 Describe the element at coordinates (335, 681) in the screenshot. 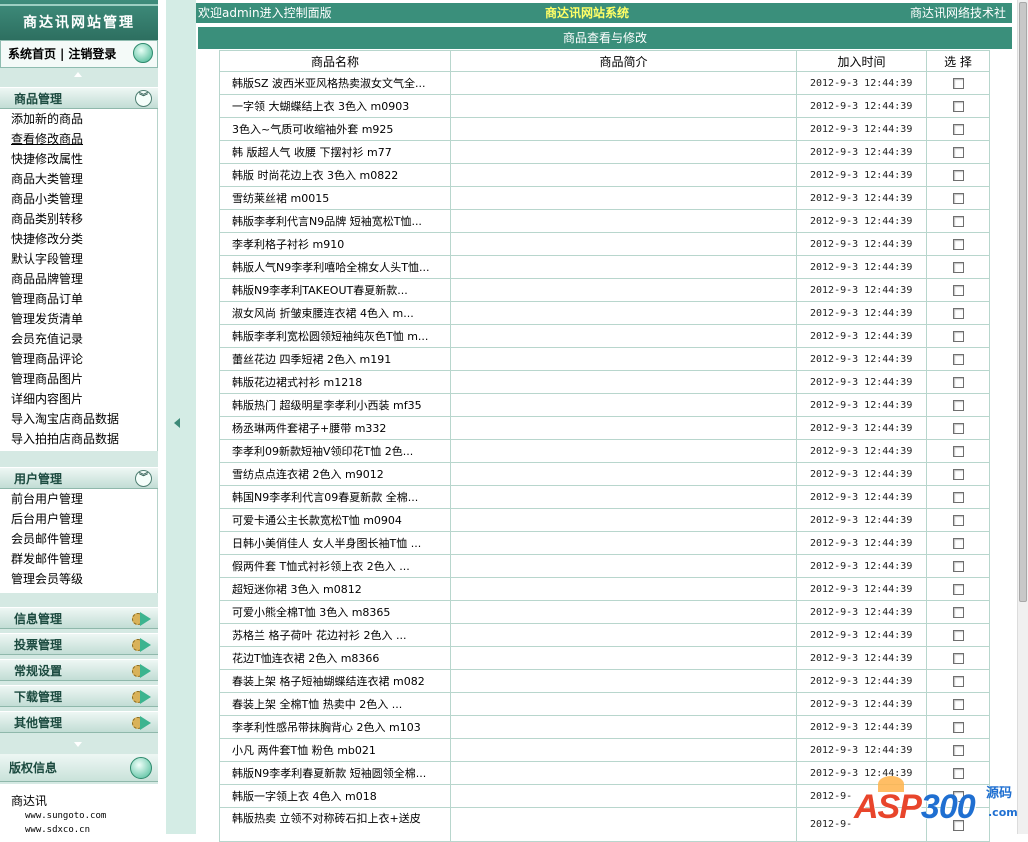

I see `product-name-cell: 春装上架 格子短袖蝴蝶结连衣裙 m082` at that location.